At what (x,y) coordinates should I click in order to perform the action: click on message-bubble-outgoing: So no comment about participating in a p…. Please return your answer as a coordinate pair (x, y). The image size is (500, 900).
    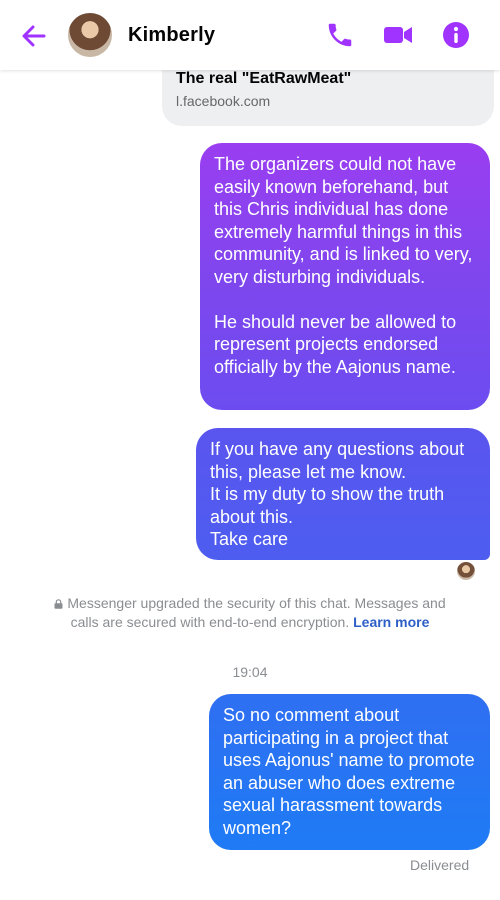
    Looking at the image, I should click on (349, 772).